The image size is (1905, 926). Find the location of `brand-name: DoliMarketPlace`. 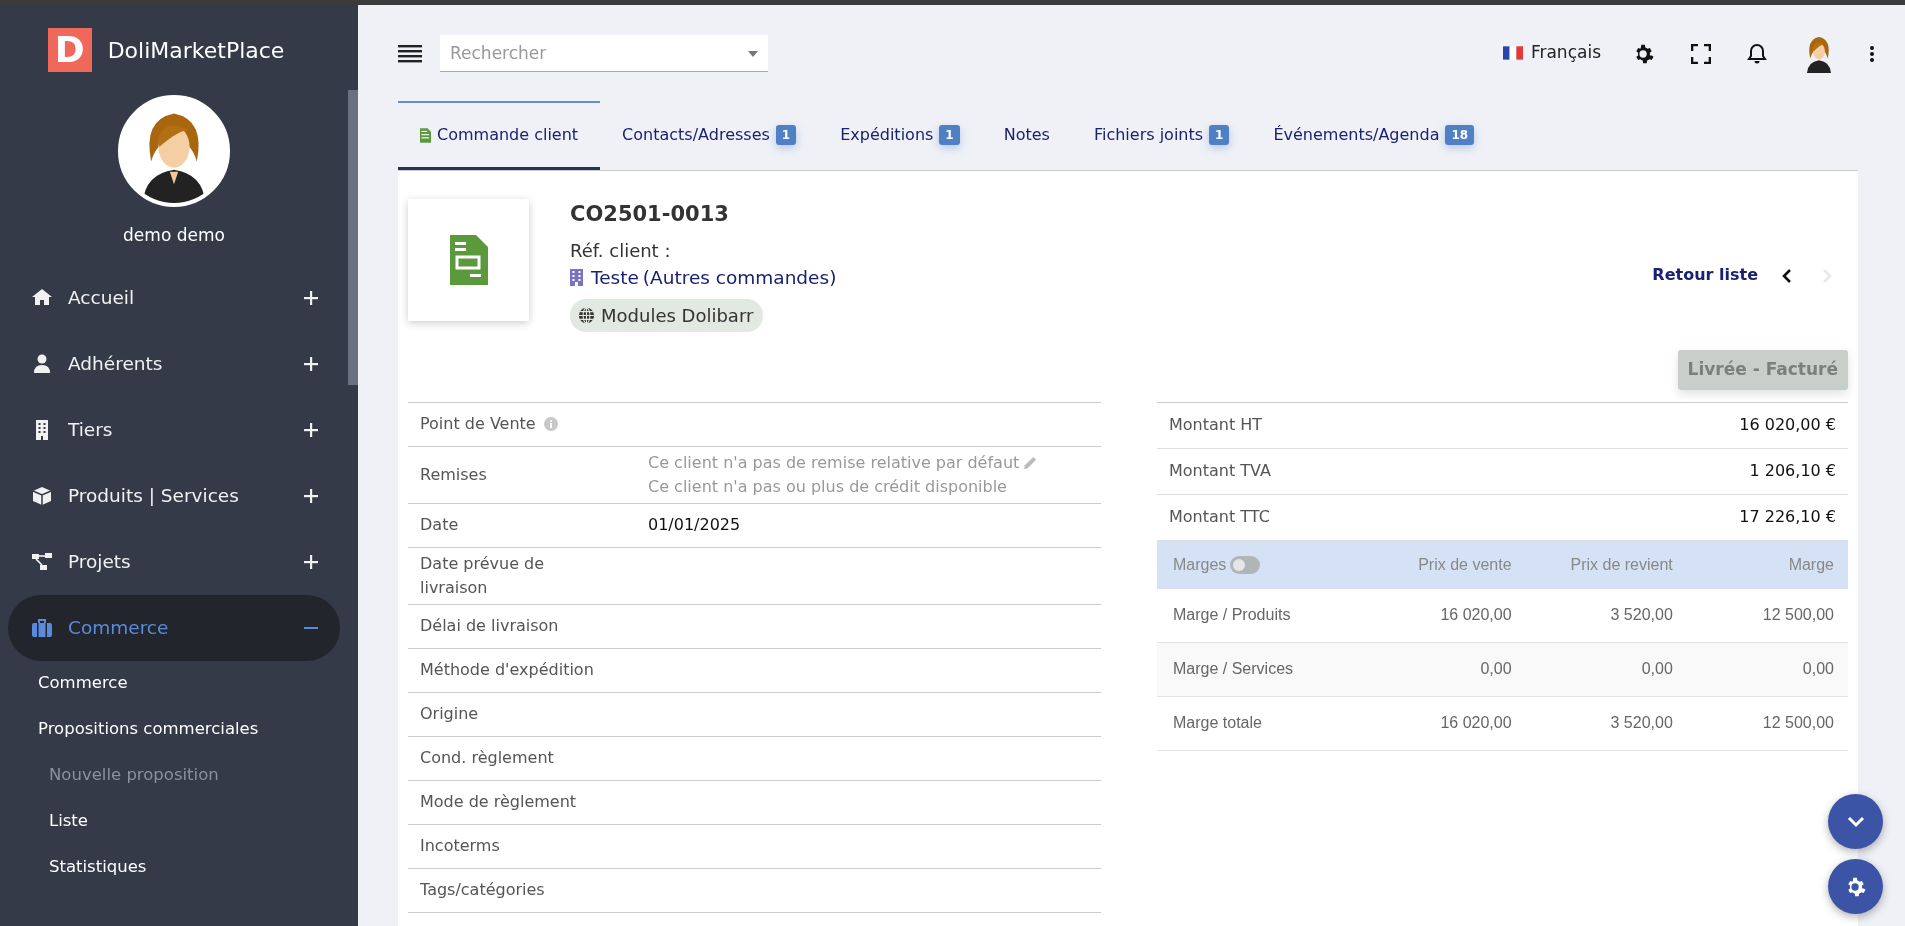

brand-name: DoliMarketPlace is located at coordinates (196, 50).